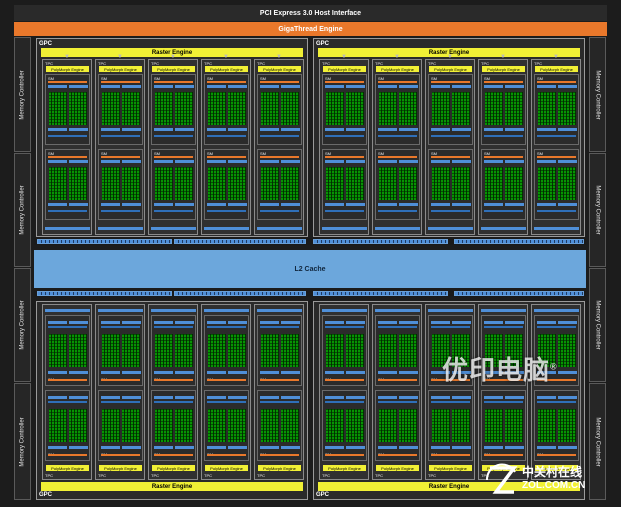 Image resolution: width=621 pixels, height=507 pixels. I want to click on l2-cache: L2 Cache, so click(310, 269).